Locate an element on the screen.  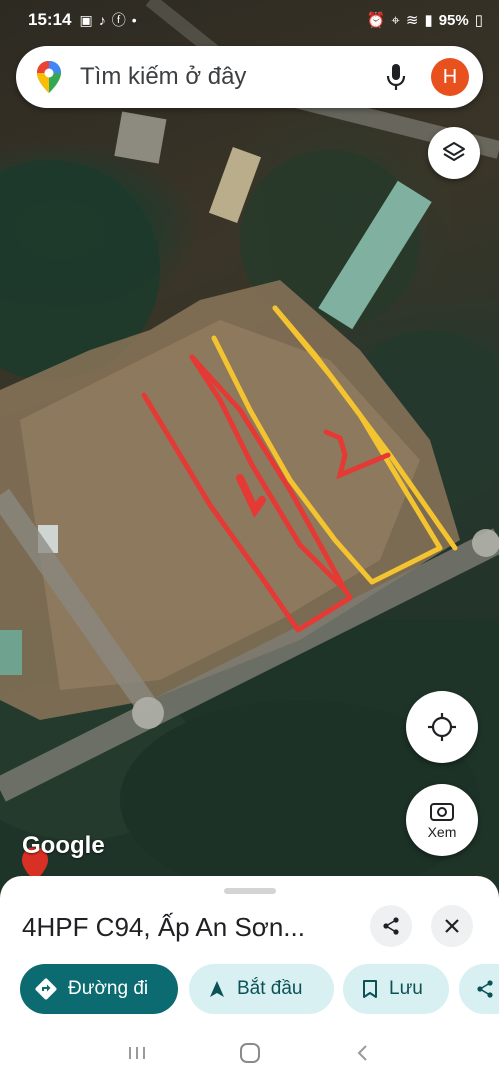
tiktok-icon: ♪ is located at coordinates (102, 20).